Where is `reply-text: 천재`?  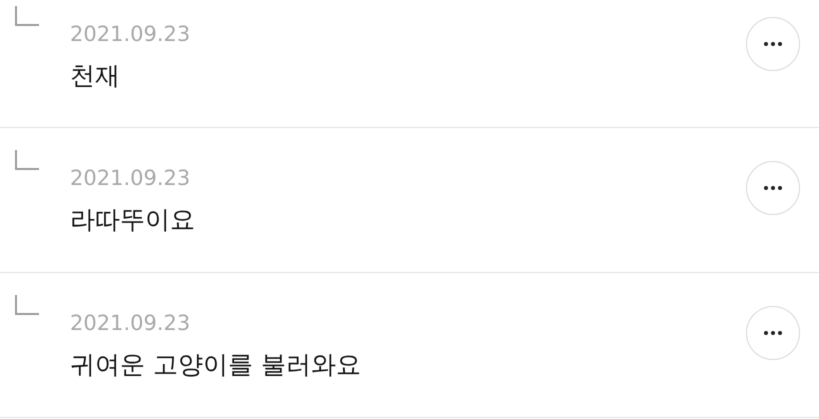 reply-text: 천재 is located at coordinates (95, 76).